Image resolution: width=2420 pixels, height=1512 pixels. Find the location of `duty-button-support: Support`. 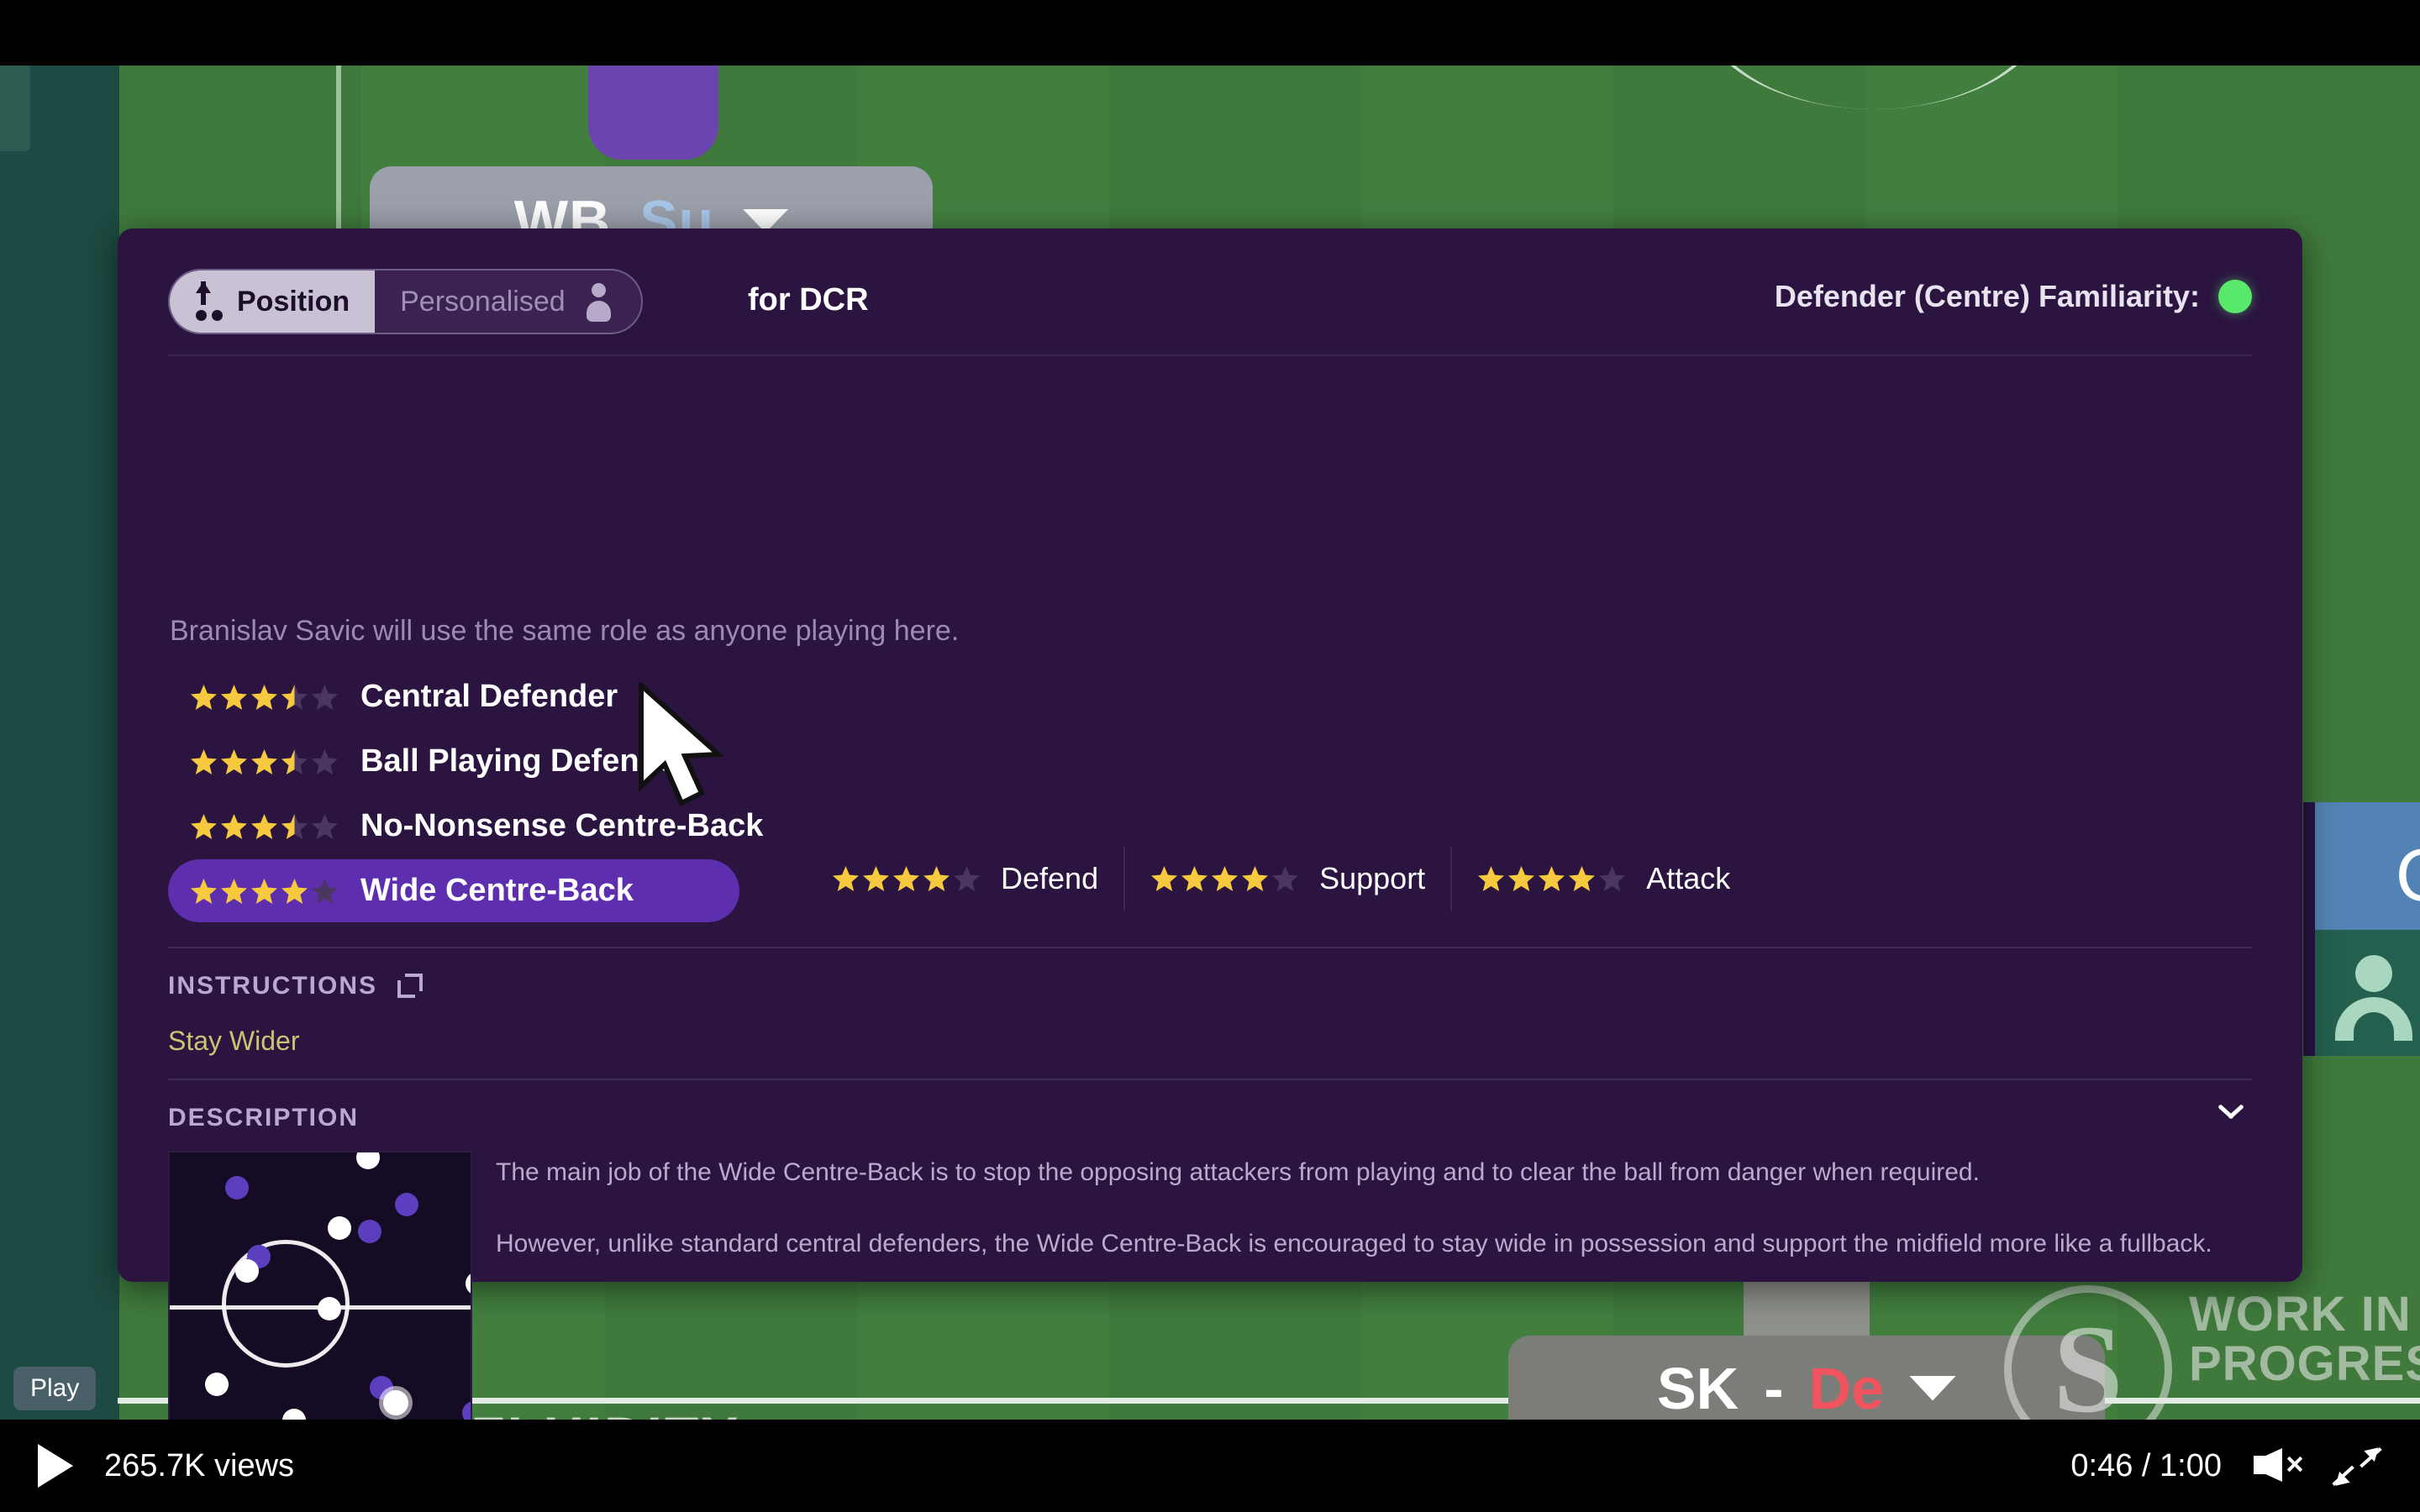

duty-button-support: Support is located at coordinates (1289, 879).